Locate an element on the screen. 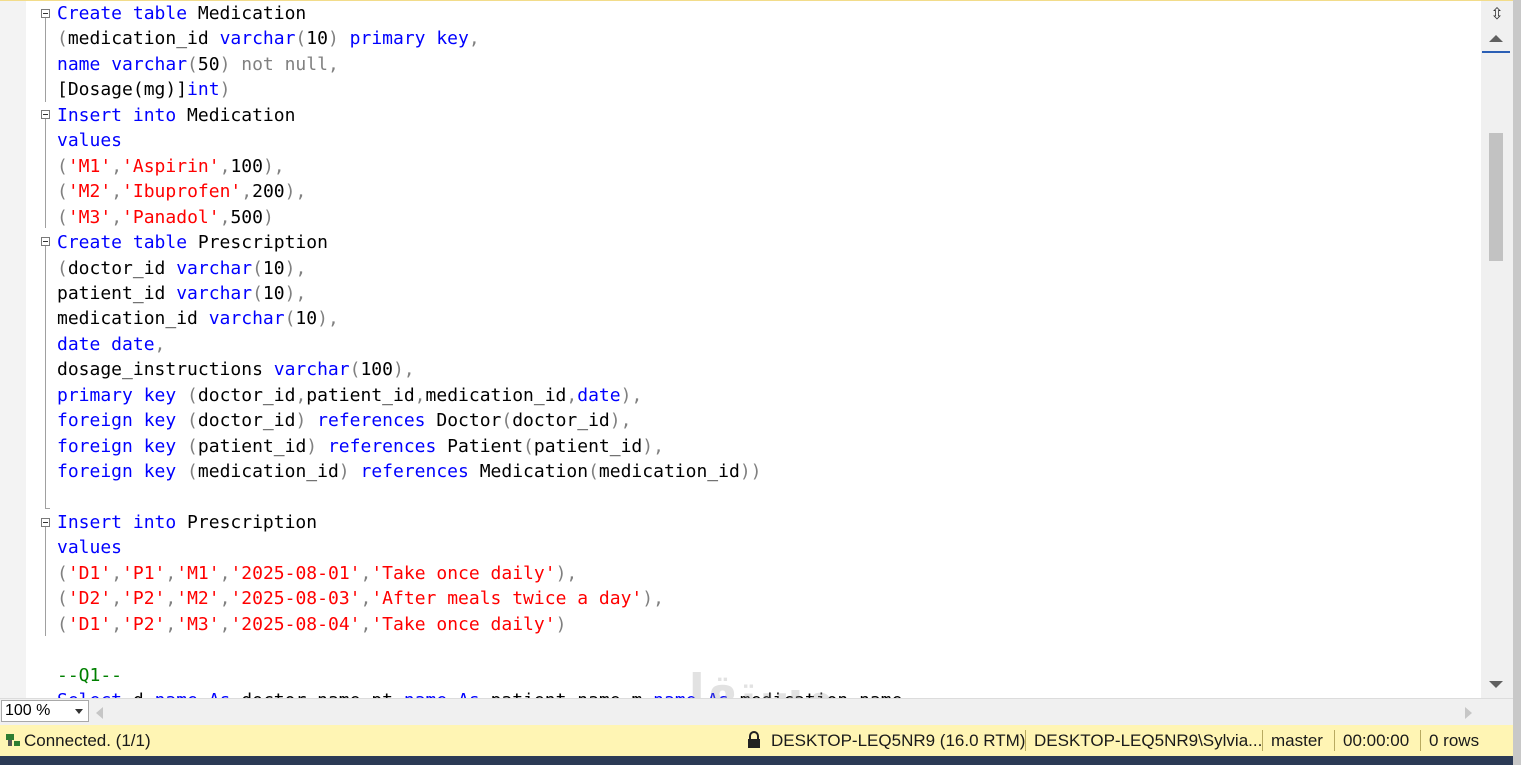 This screenshot has height=765, width=1521. code-line: name varchar(50) not null, is located at coordinates (198, 64).